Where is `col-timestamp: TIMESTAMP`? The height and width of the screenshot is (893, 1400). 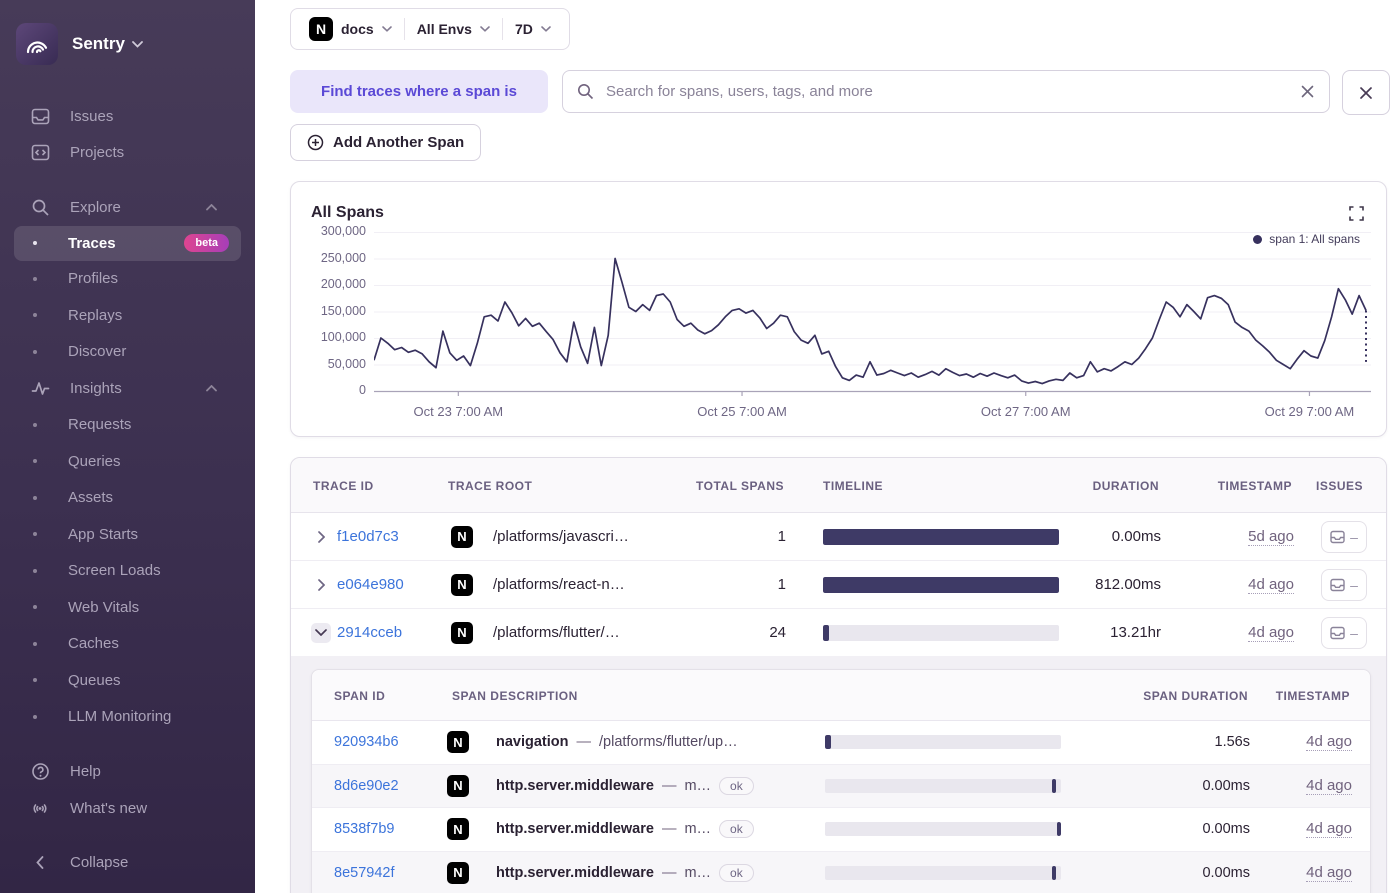
col-timestamp: TIMESTAMP is located at coordinates (1254, 486).